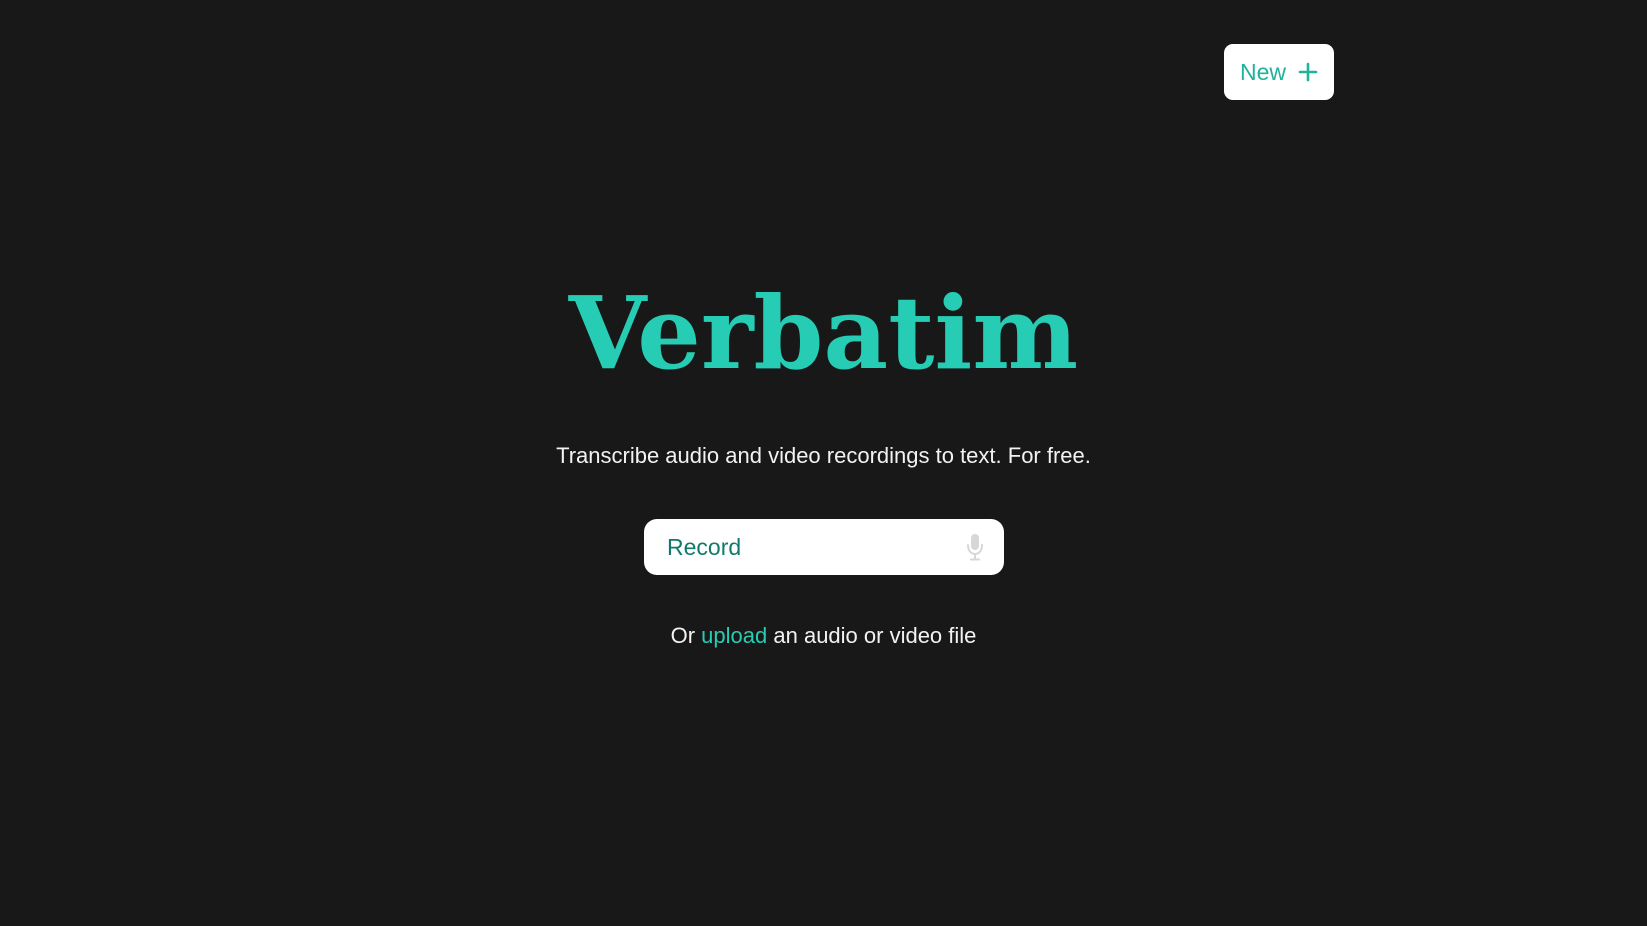 The width and height of the screenshot is (1647, 926). I want to click on microphone-icon, so click(975, 547).